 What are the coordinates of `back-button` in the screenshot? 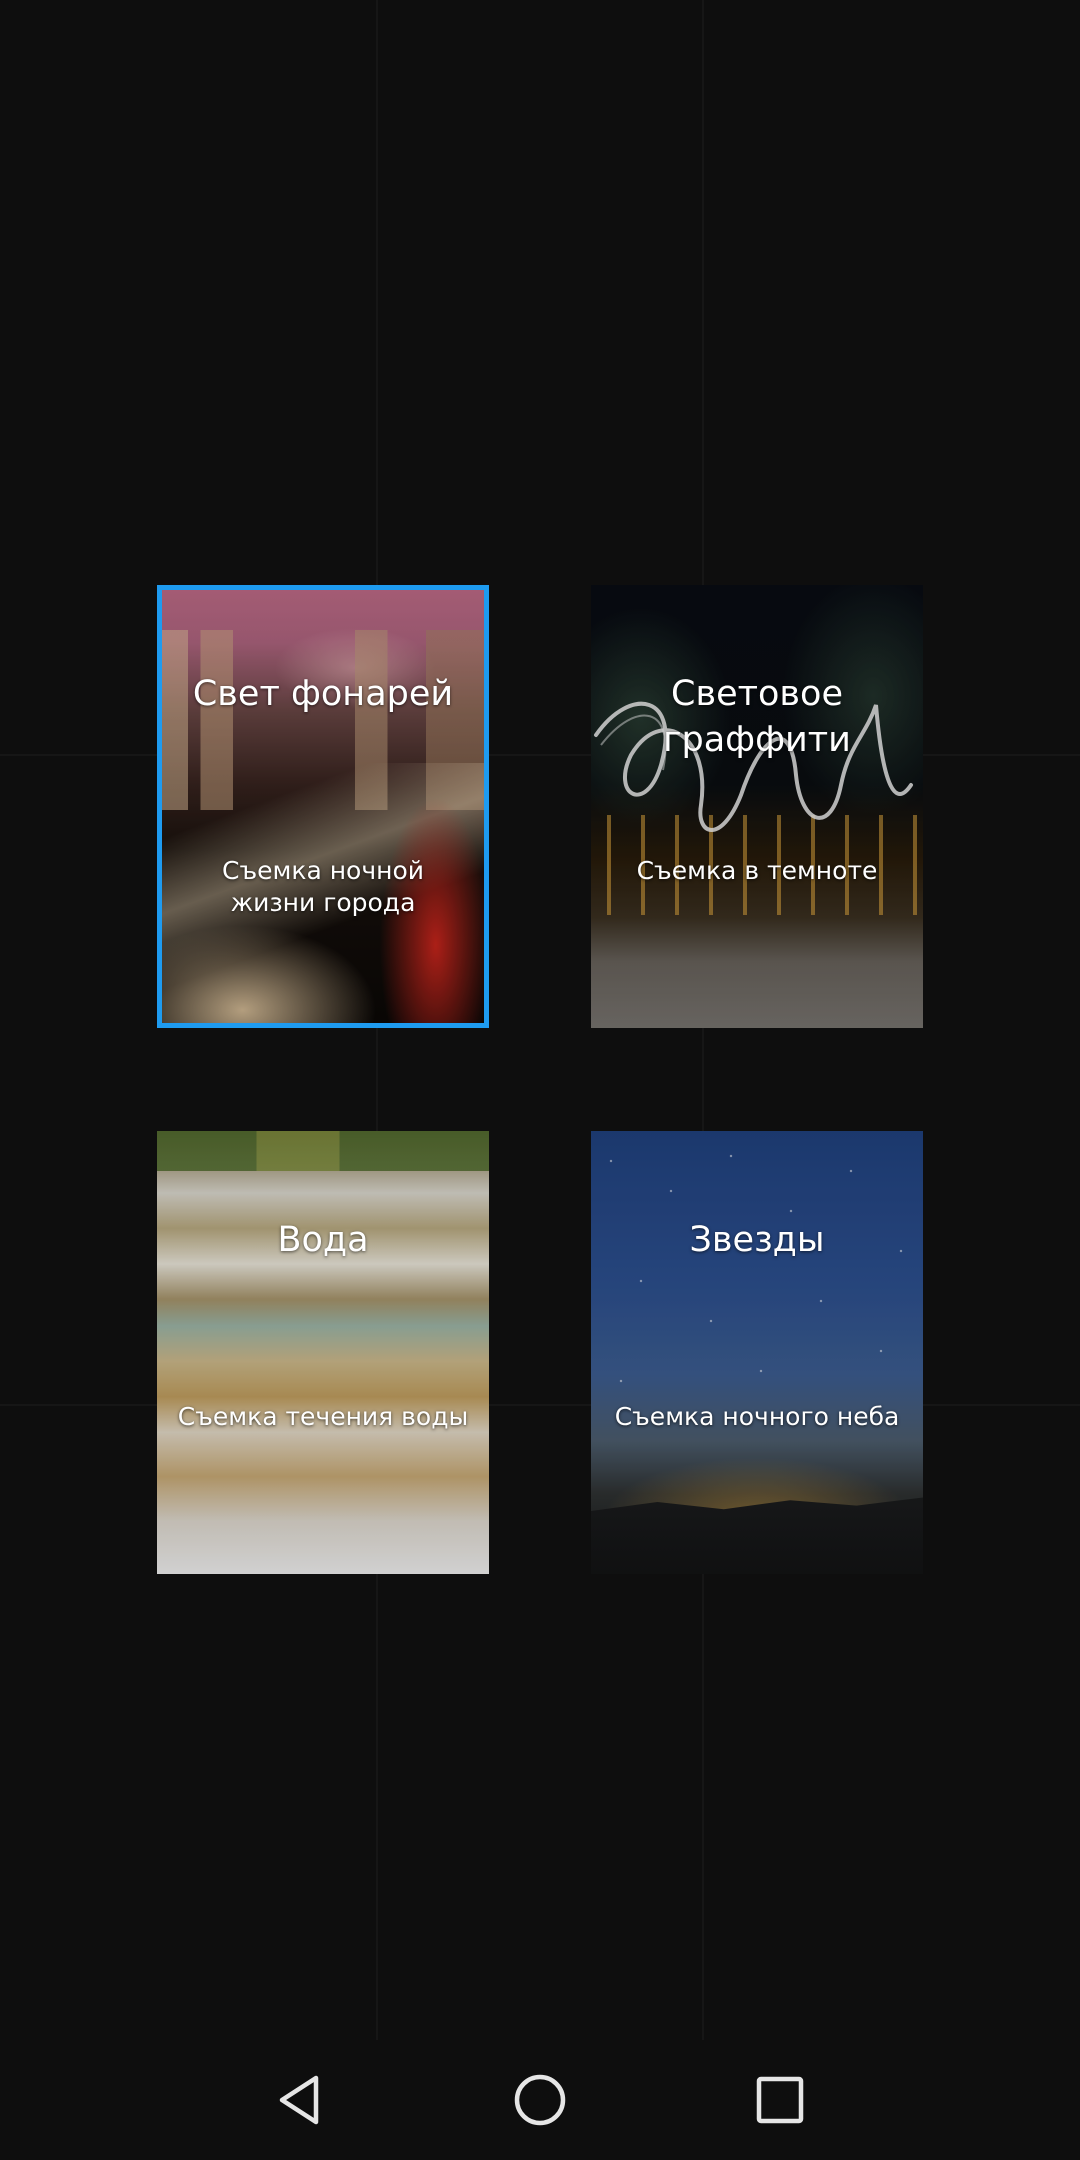 It's located at (300, 2100).